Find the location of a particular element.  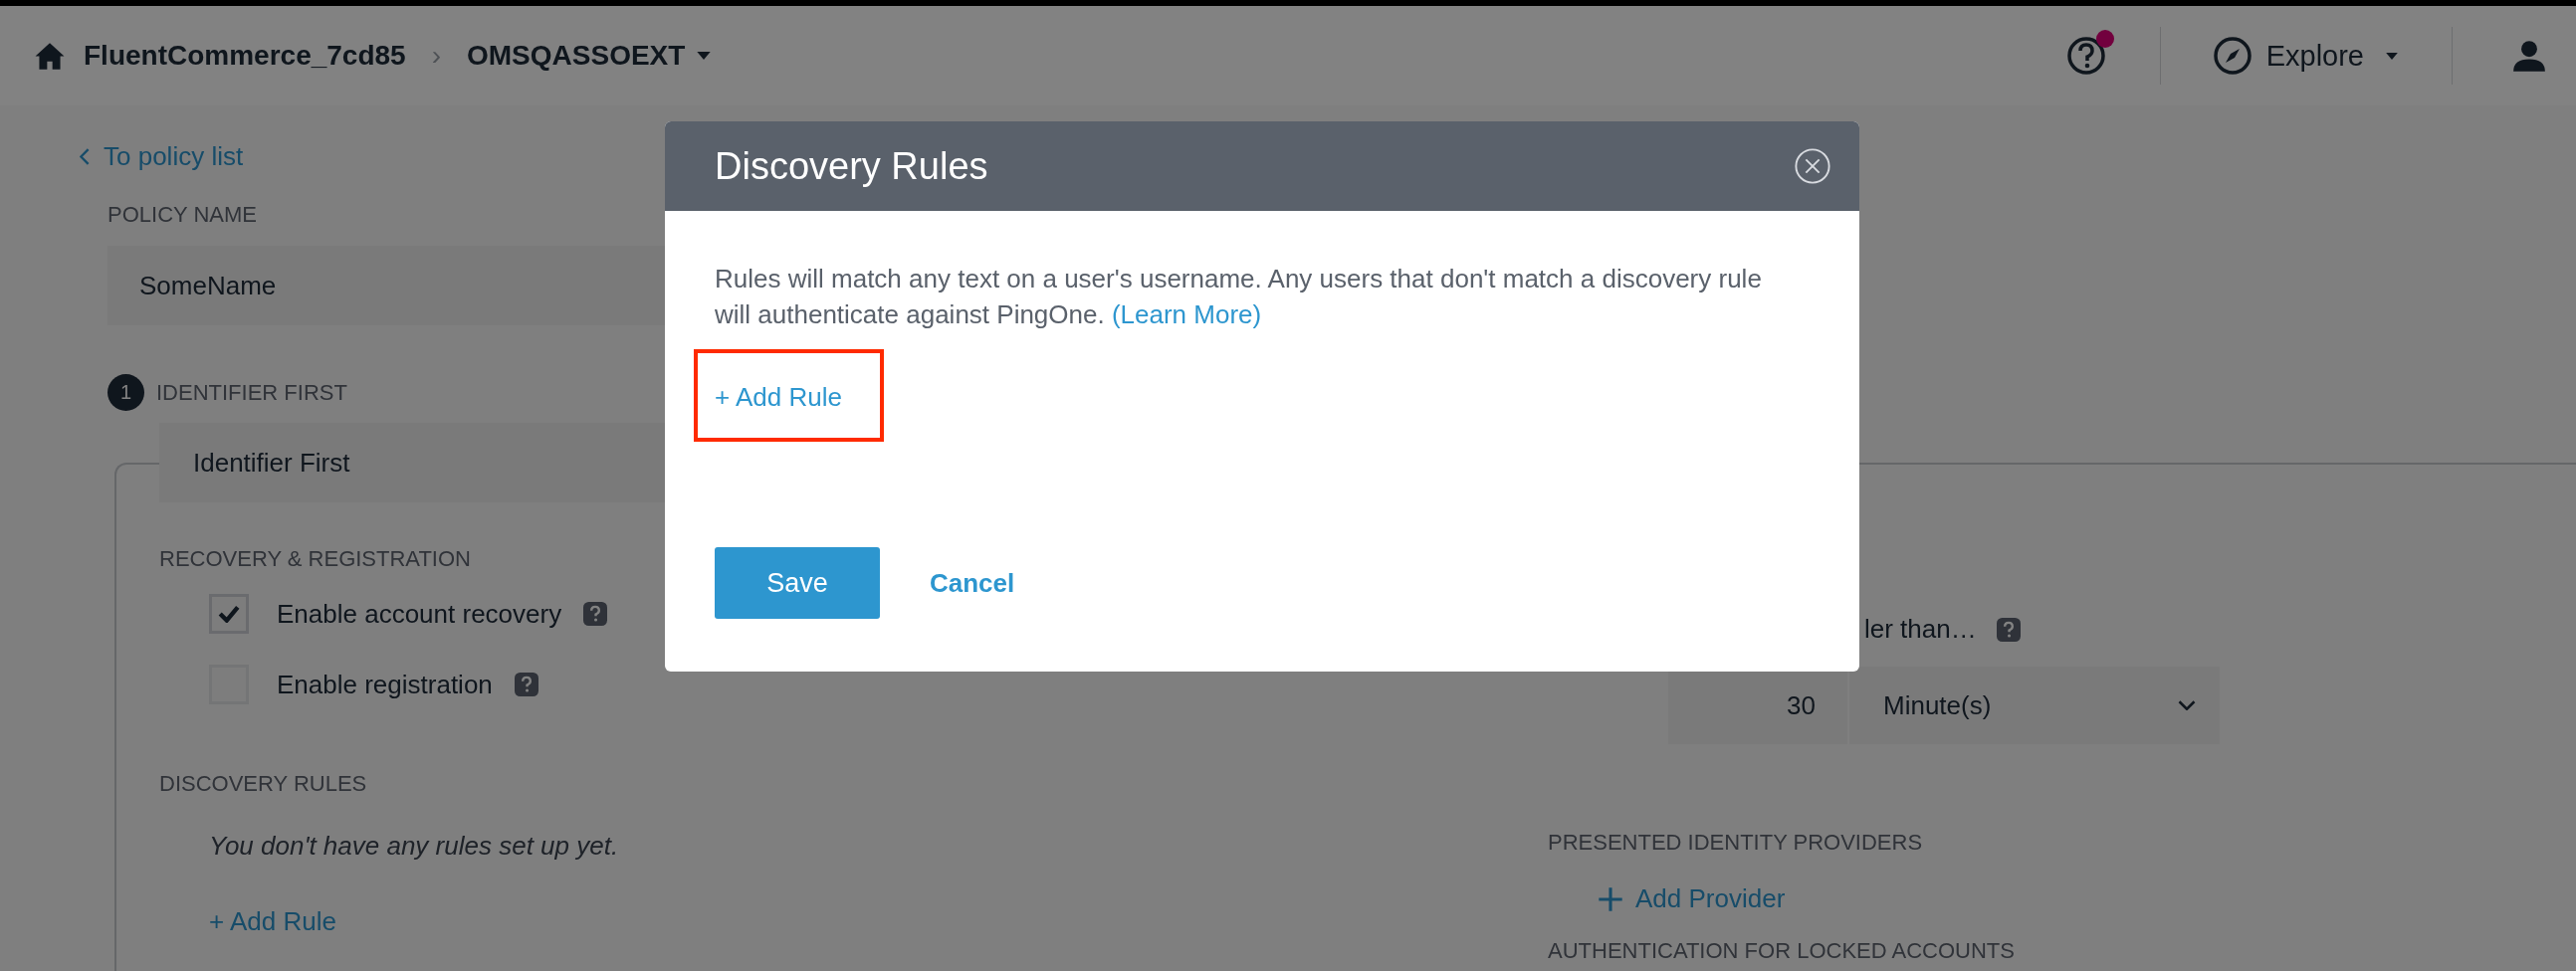

section-title: DISCOVERY RULES is located at coordinates (263, 784).